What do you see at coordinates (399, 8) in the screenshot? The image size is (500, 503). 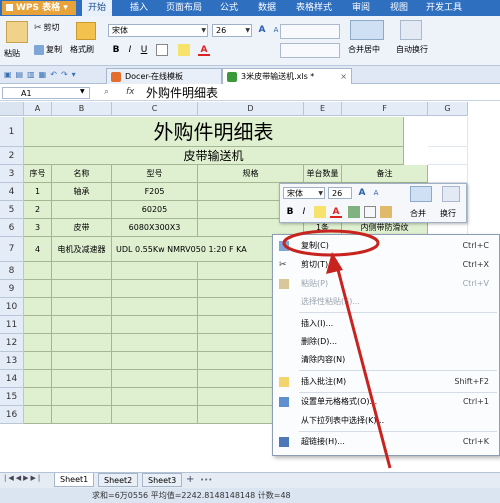 I see `menu-view: 视图` at bounding box center [399, 8].